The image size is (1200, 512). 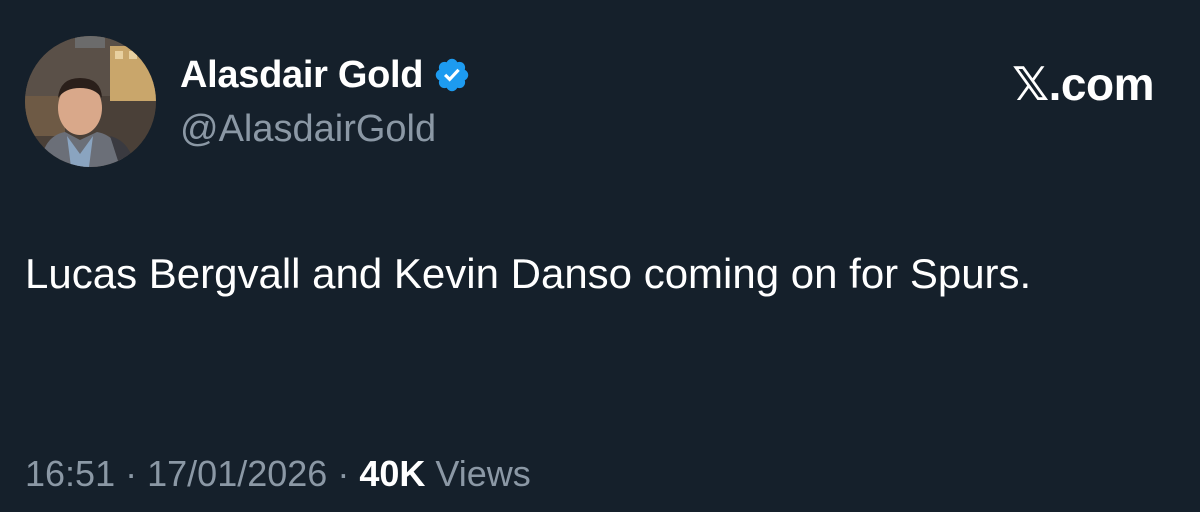 I want to click on tweet-meta: 16:51 · 17/01/2026 · 40K Views, so click(x=278, y=474).